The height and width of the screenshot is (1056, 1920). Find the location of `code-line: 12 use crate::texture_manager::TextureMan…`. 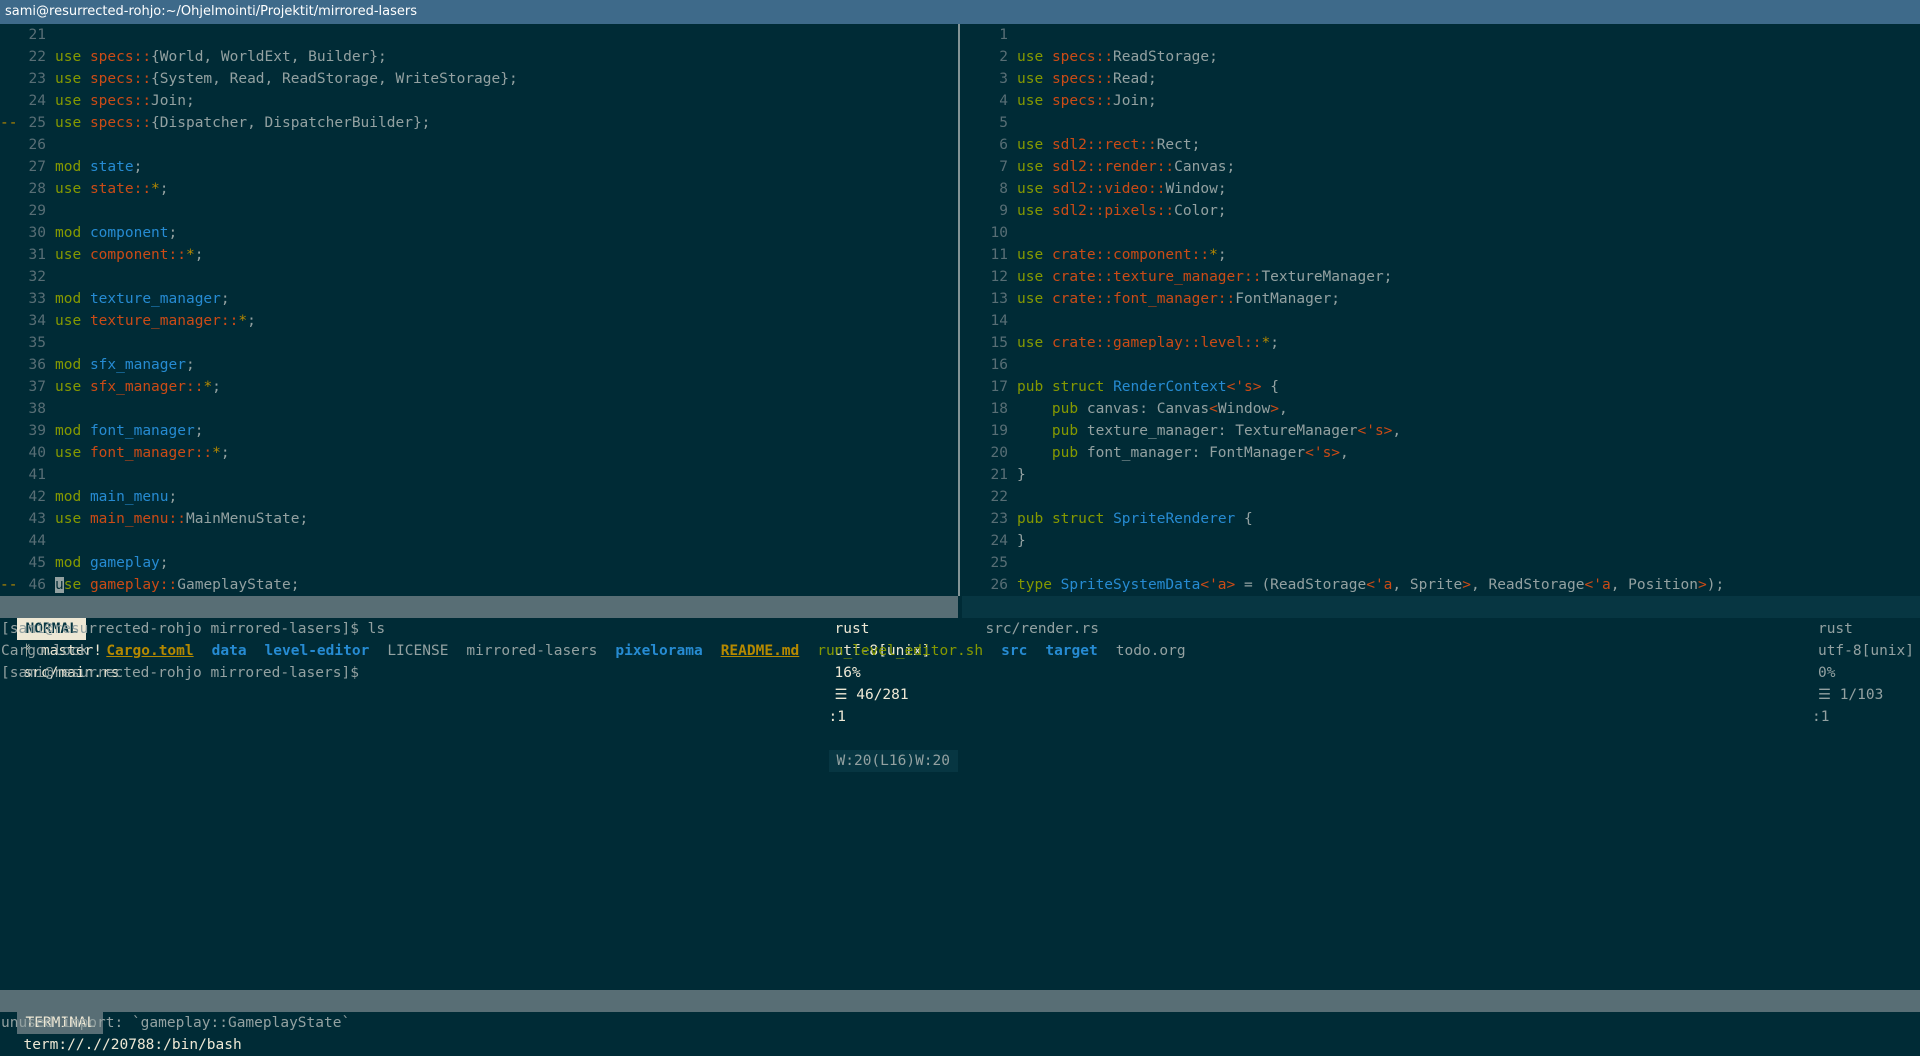

code-line: 12 use crate::texture_manager::TextureMan… is located at coordinates (1441, 277).